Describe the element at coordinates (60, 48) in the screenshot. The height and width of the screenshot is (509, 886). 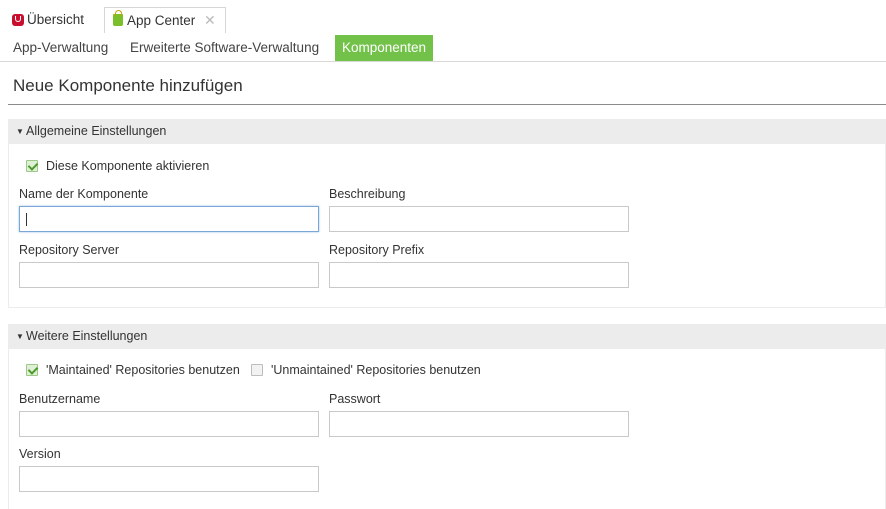
I see `subnav-app-verwaltung: App-Verwaltung` at that location.